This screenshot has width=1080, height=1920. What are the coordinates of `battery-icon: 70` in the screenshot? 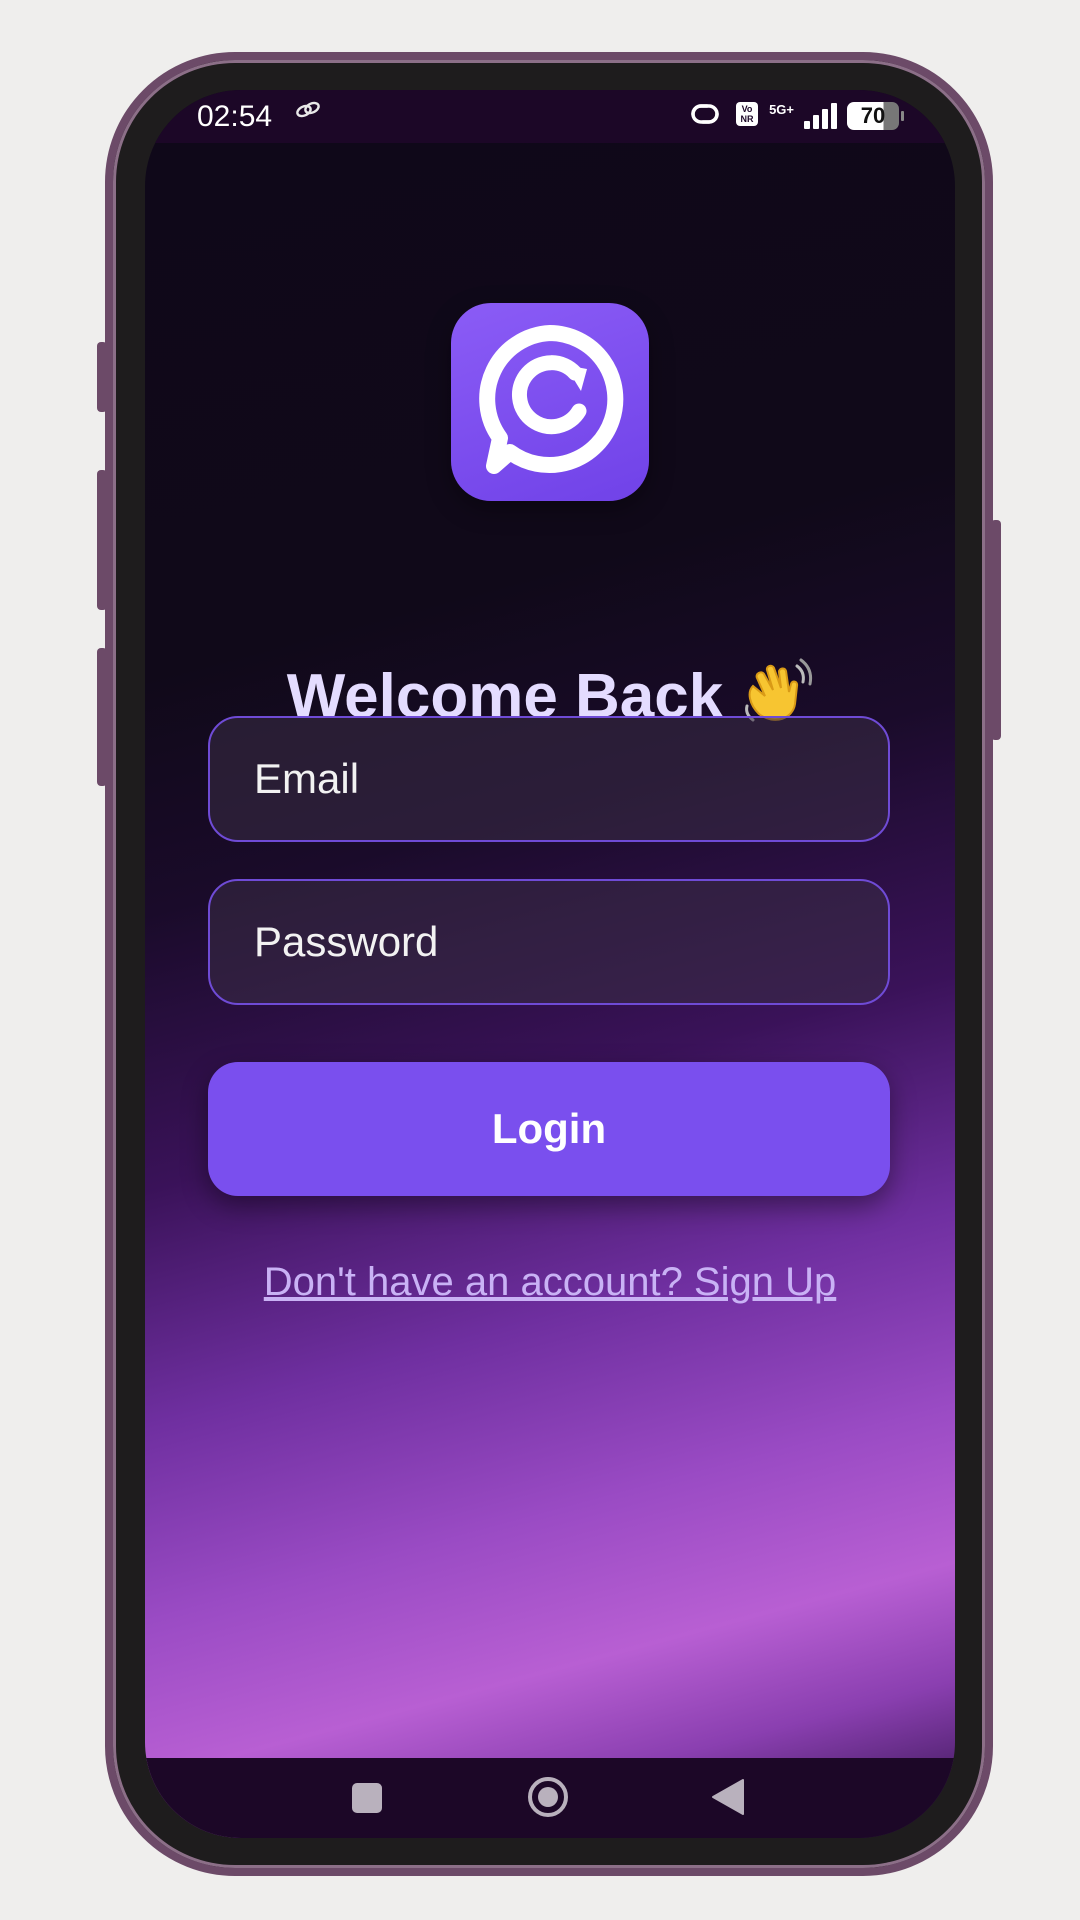 It's located at (875, 116).